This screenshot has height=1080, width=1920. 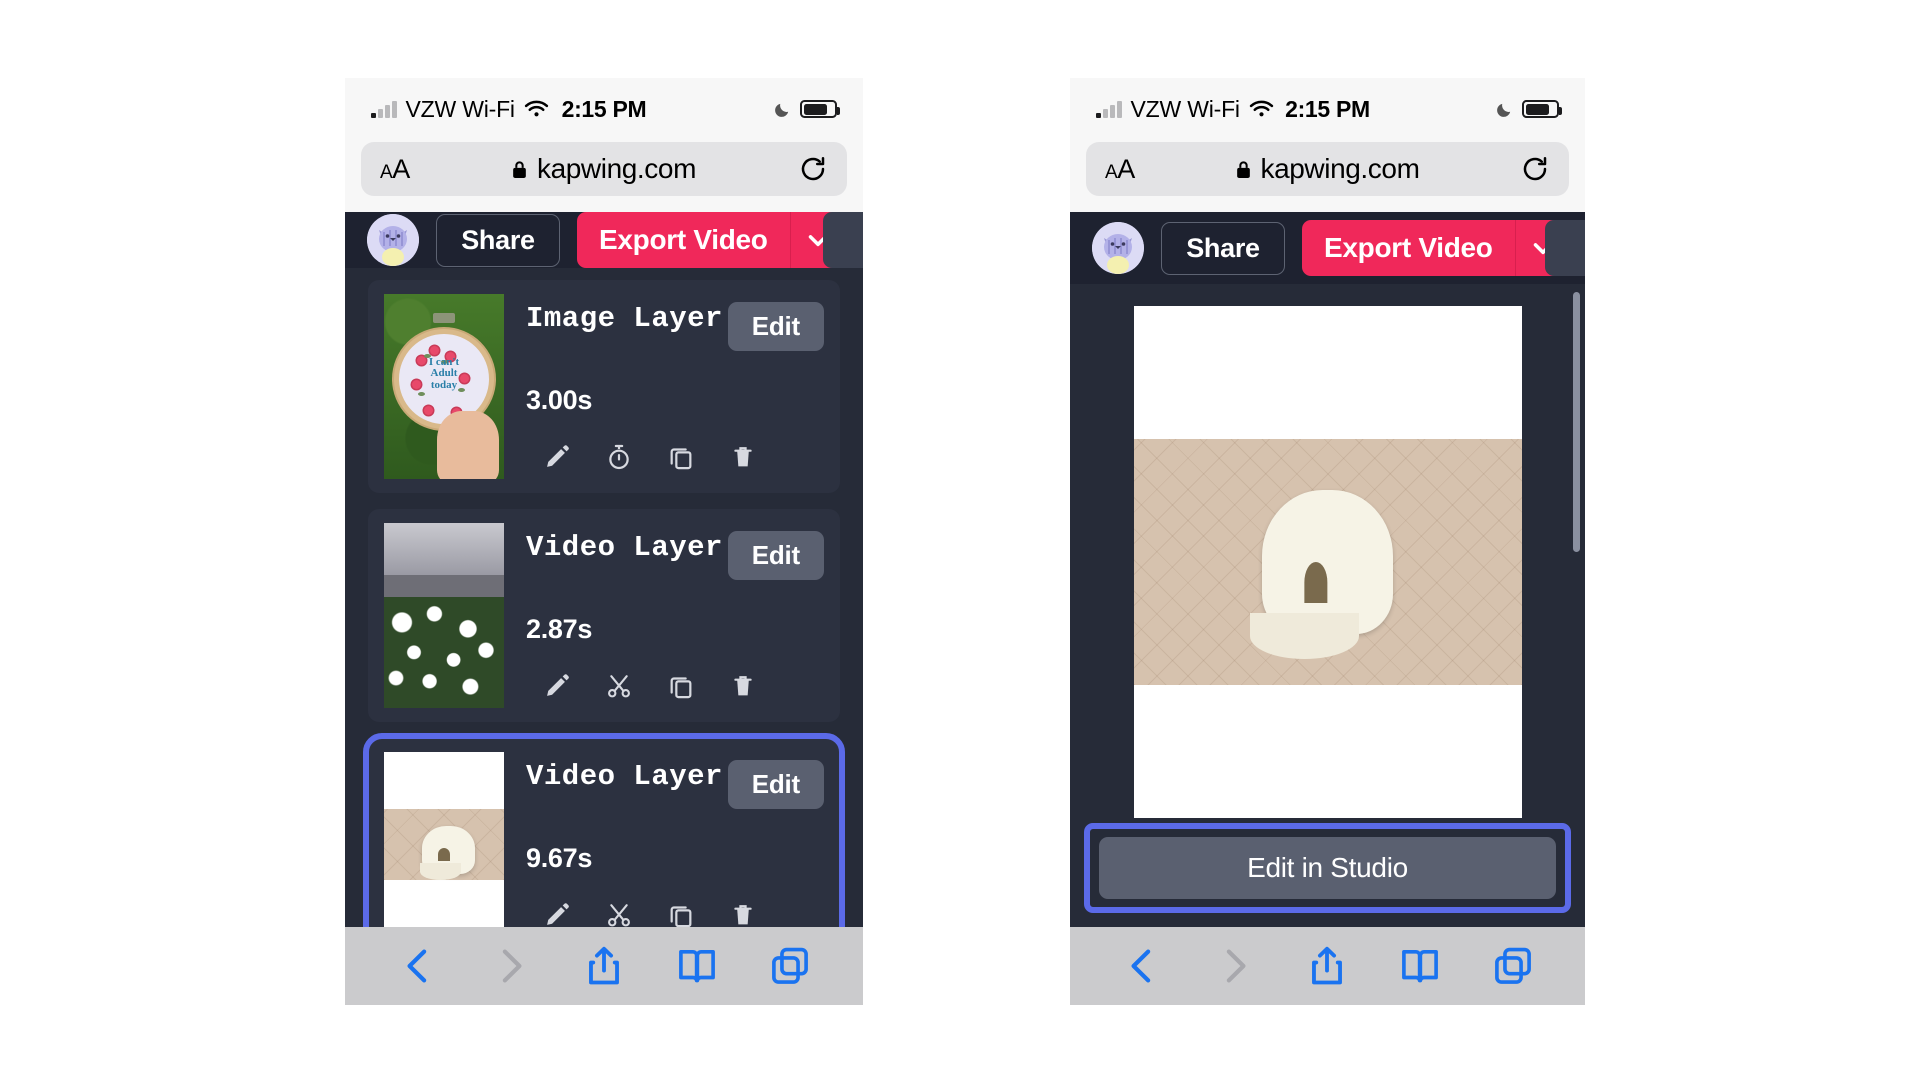 I want to click on layer-card-video-flowers: Video Layer Edit 2.87s, so click(x=604, y=615).